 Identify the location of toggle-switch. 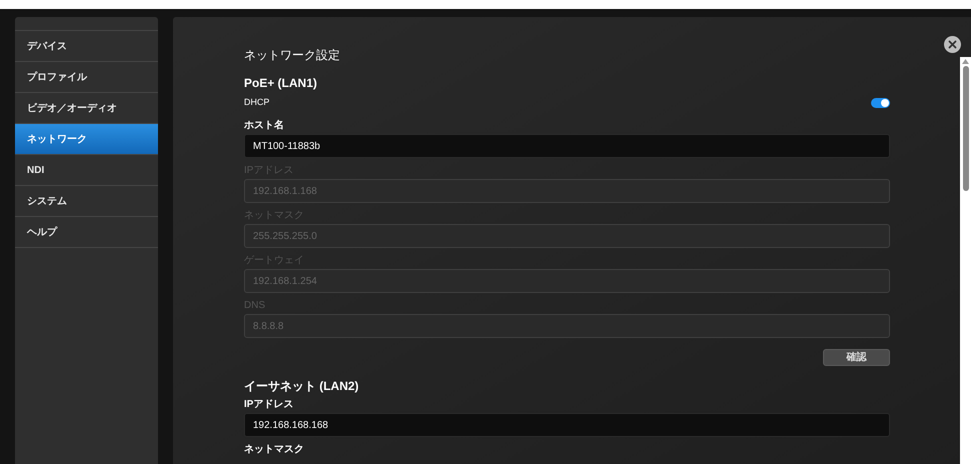
(880, 103).